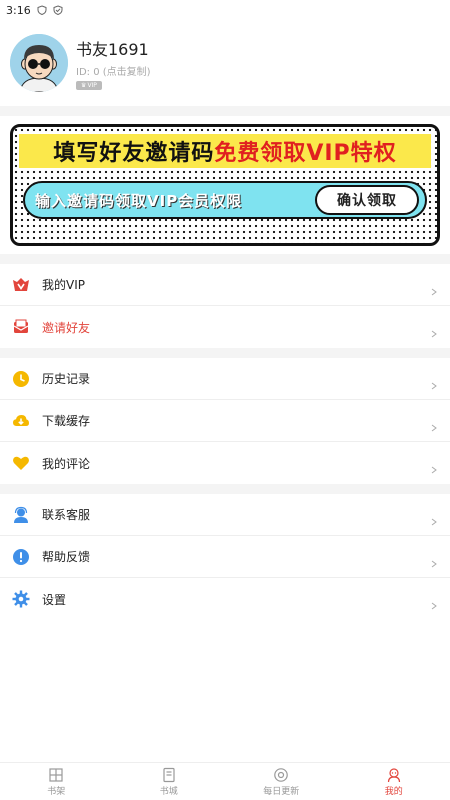 The height and width of the screenshot is (800, 450). What do you see at coordinates (225, 63) in the screenshot?
I see `profile-header: 书友1691 ID: 0 (点击复制) ♛ VIP` at bounding box center [225, 63].